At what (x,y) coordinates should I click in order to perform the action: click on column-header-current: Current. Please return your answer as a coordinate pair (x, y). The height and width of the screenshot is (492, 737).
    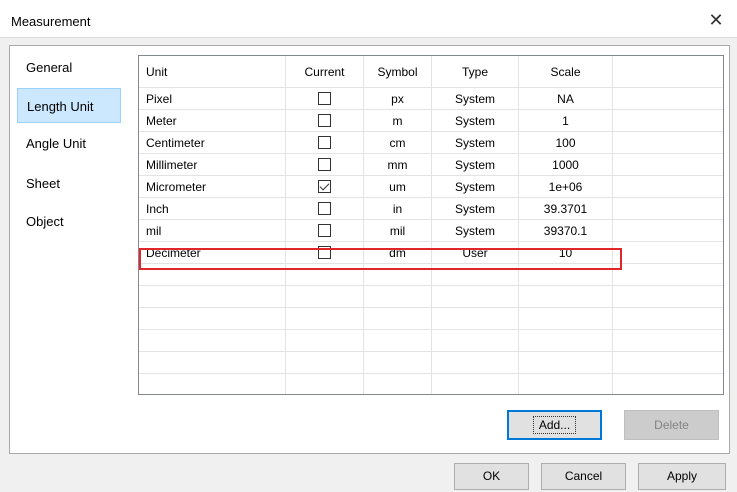
    Looking at the image, I should click on (325, 71).